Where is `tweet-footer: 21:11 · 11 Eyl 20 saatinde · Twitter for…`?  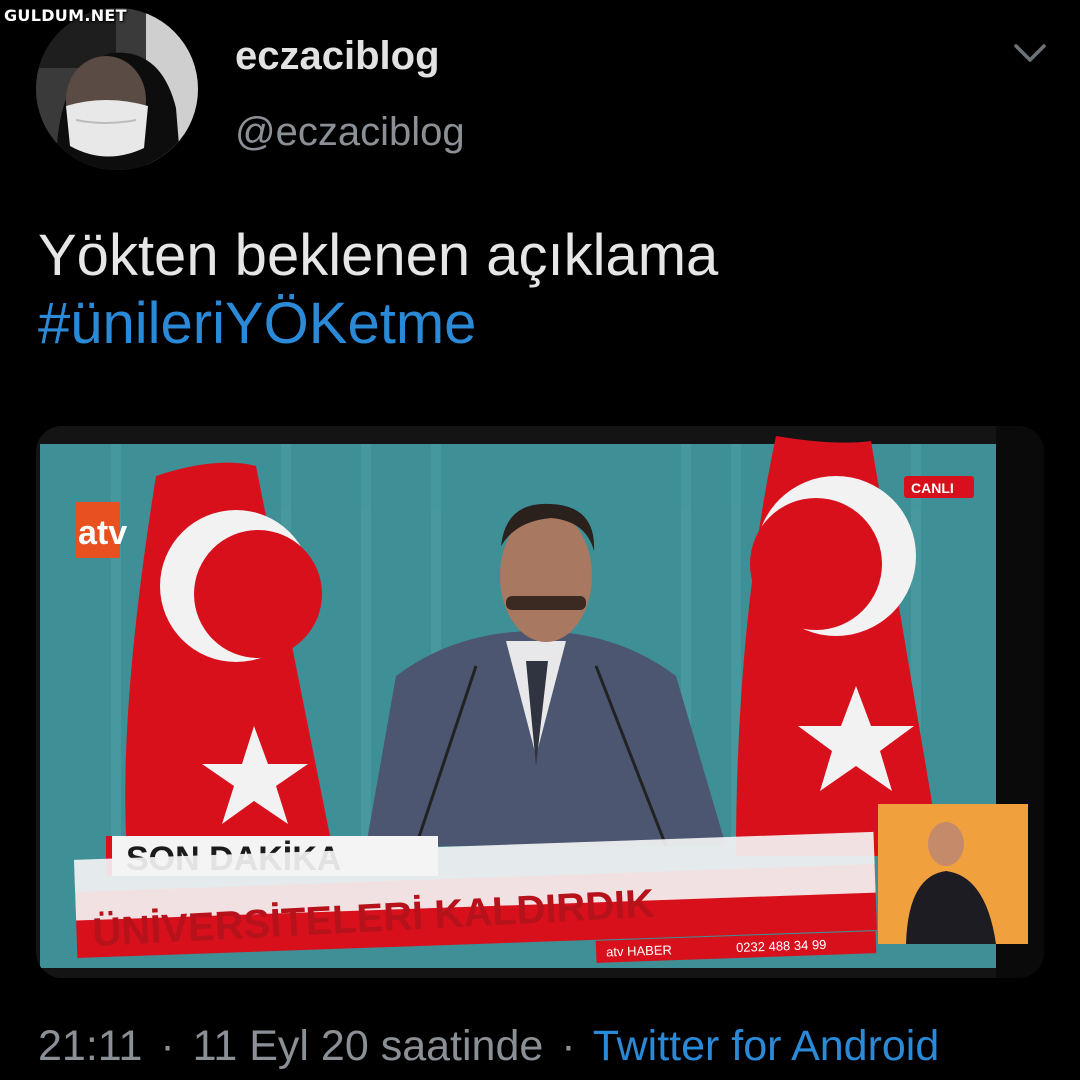
tweet-footer: 21:11 · 11 Eyl 20 saatinde · Twitter for… is located at coordinates (488, 1046).